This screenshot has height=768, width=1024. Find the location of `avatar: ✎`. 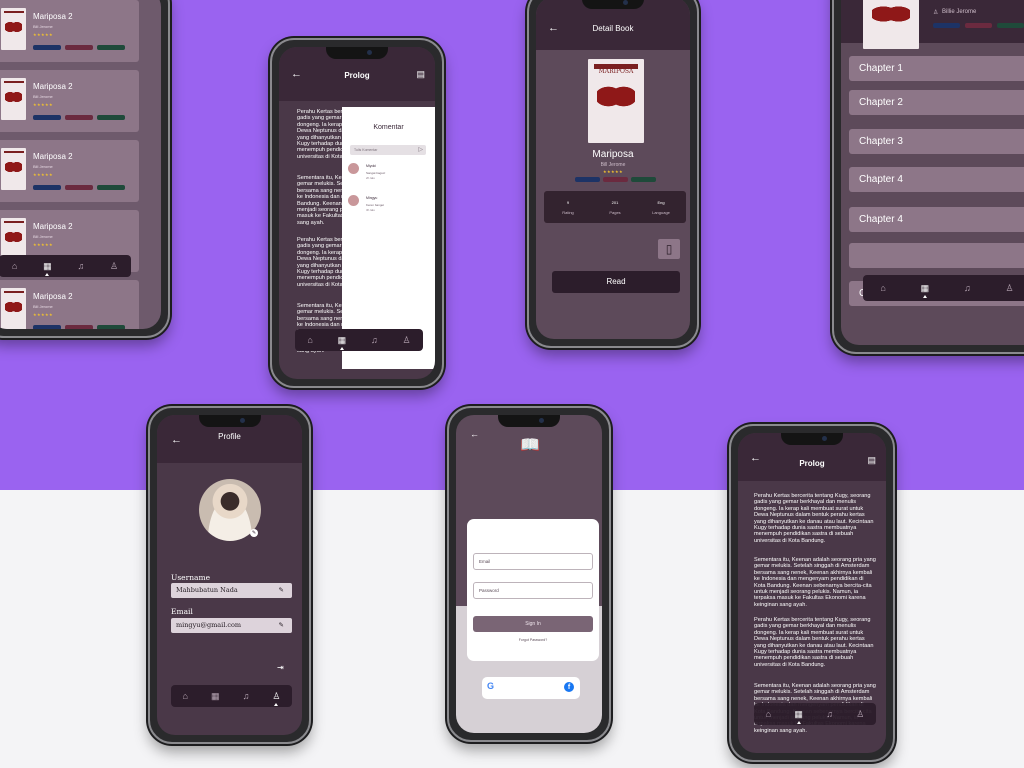

avatar: ✎ is located at coordinates (230, 510).